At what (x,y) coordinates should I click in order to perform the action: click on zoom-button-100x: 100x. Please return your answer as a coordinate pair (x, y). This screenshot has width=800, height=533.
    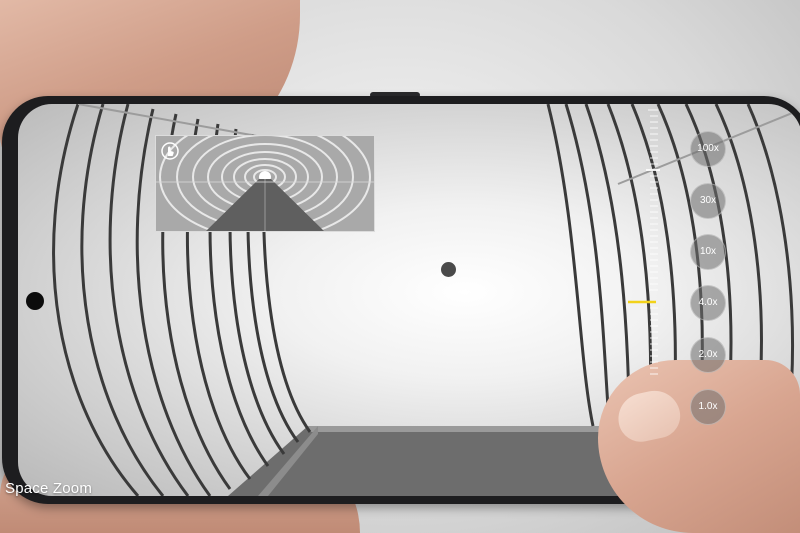
    Looking at the image, I should click on (708, 149).